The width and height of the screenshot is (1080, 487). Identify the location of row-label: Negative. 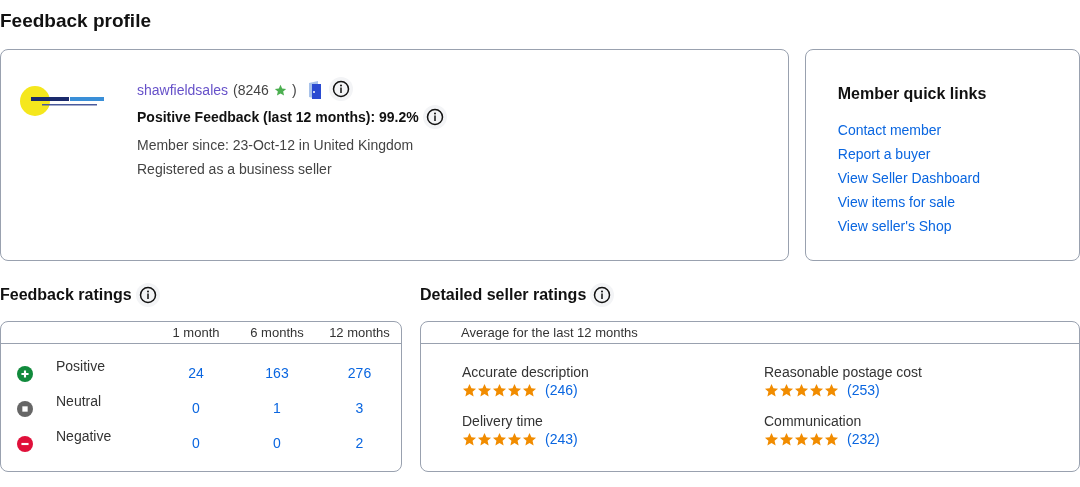
(84, 436).